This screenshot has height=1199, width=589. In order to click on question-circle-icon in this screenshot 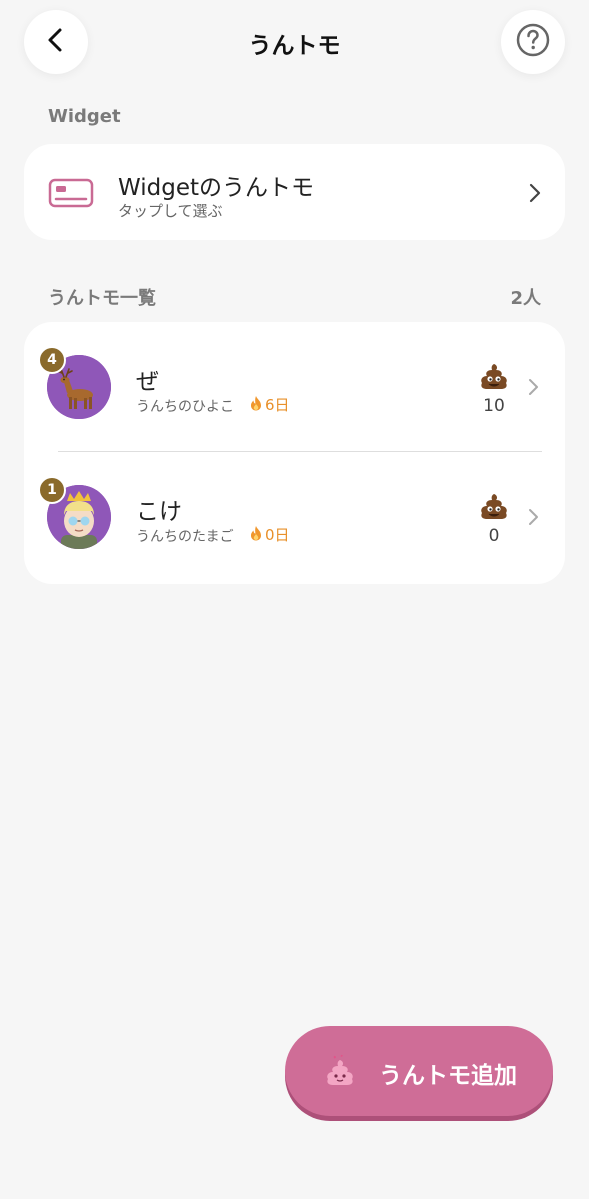, I will do `click(533, 42)`.